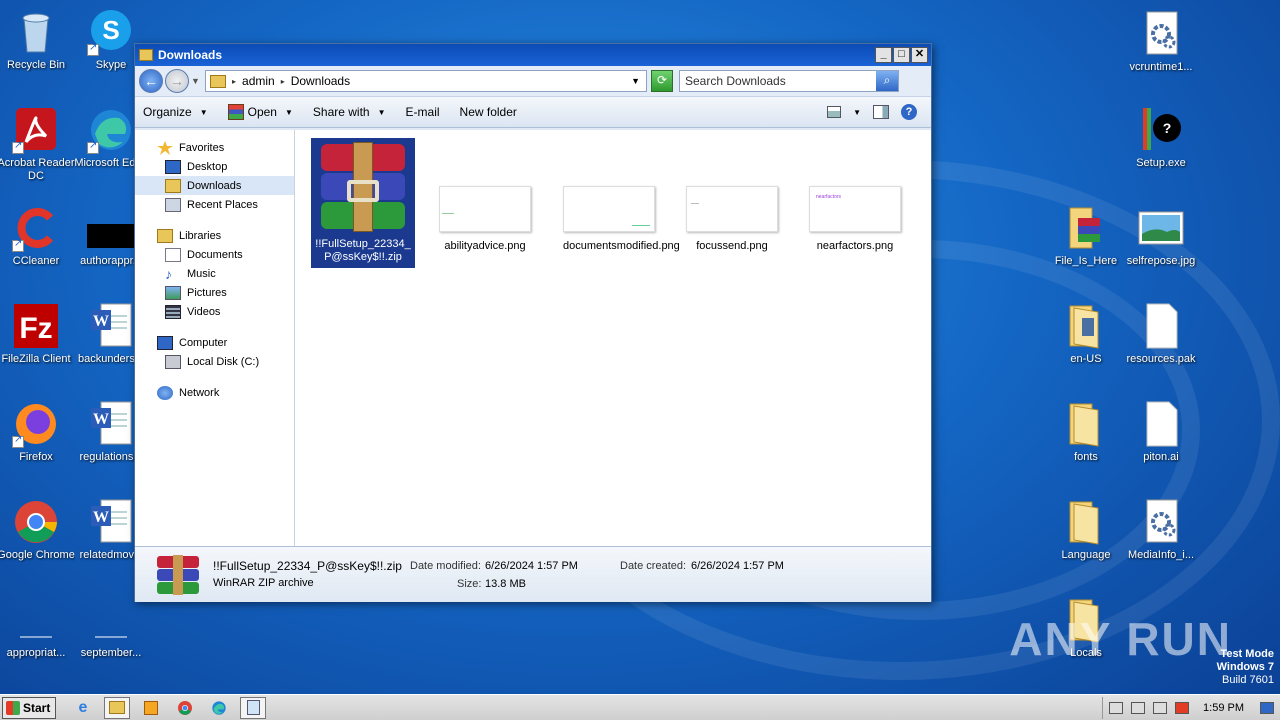 This screenshot has height=720, width=1280. I want to click on nav-recent-places: Recent Places, so click(214, 204).